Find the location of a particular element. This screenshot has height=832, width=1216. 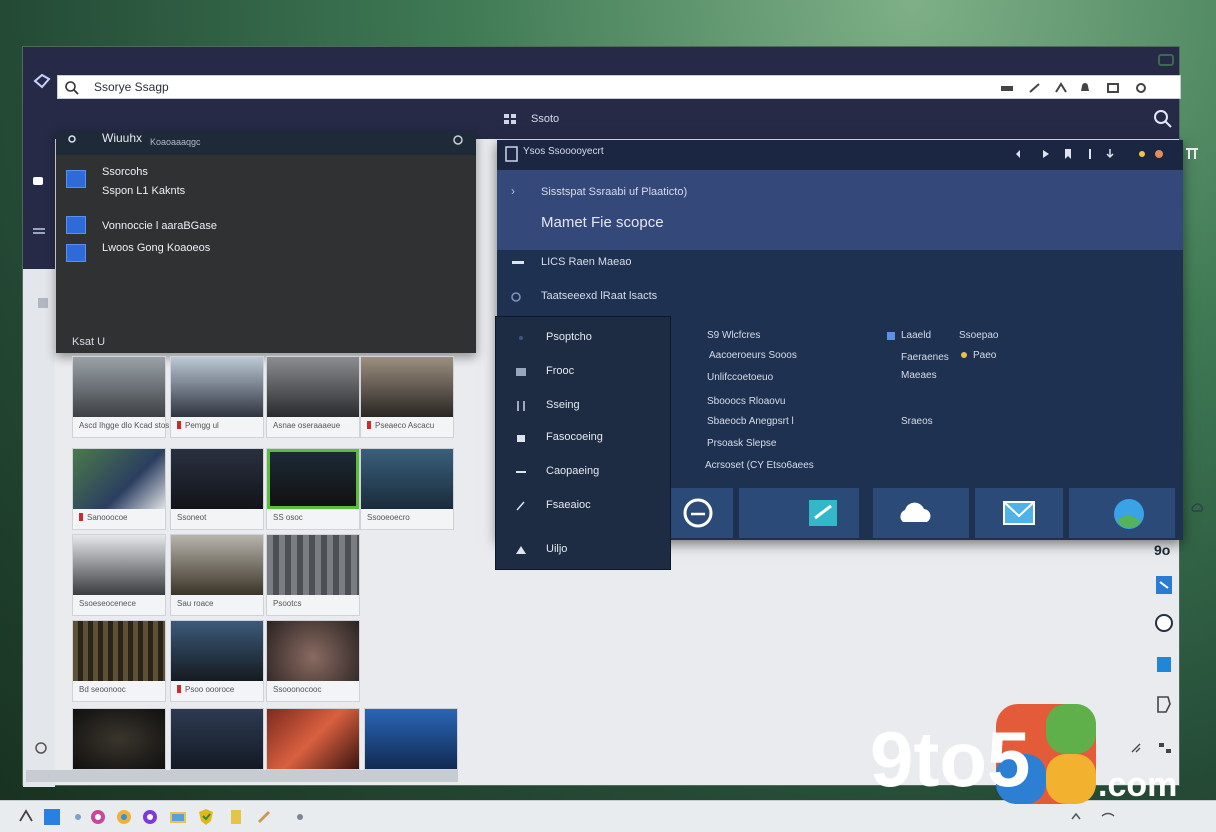

globe-tile is located at coordinates (1122, 513).